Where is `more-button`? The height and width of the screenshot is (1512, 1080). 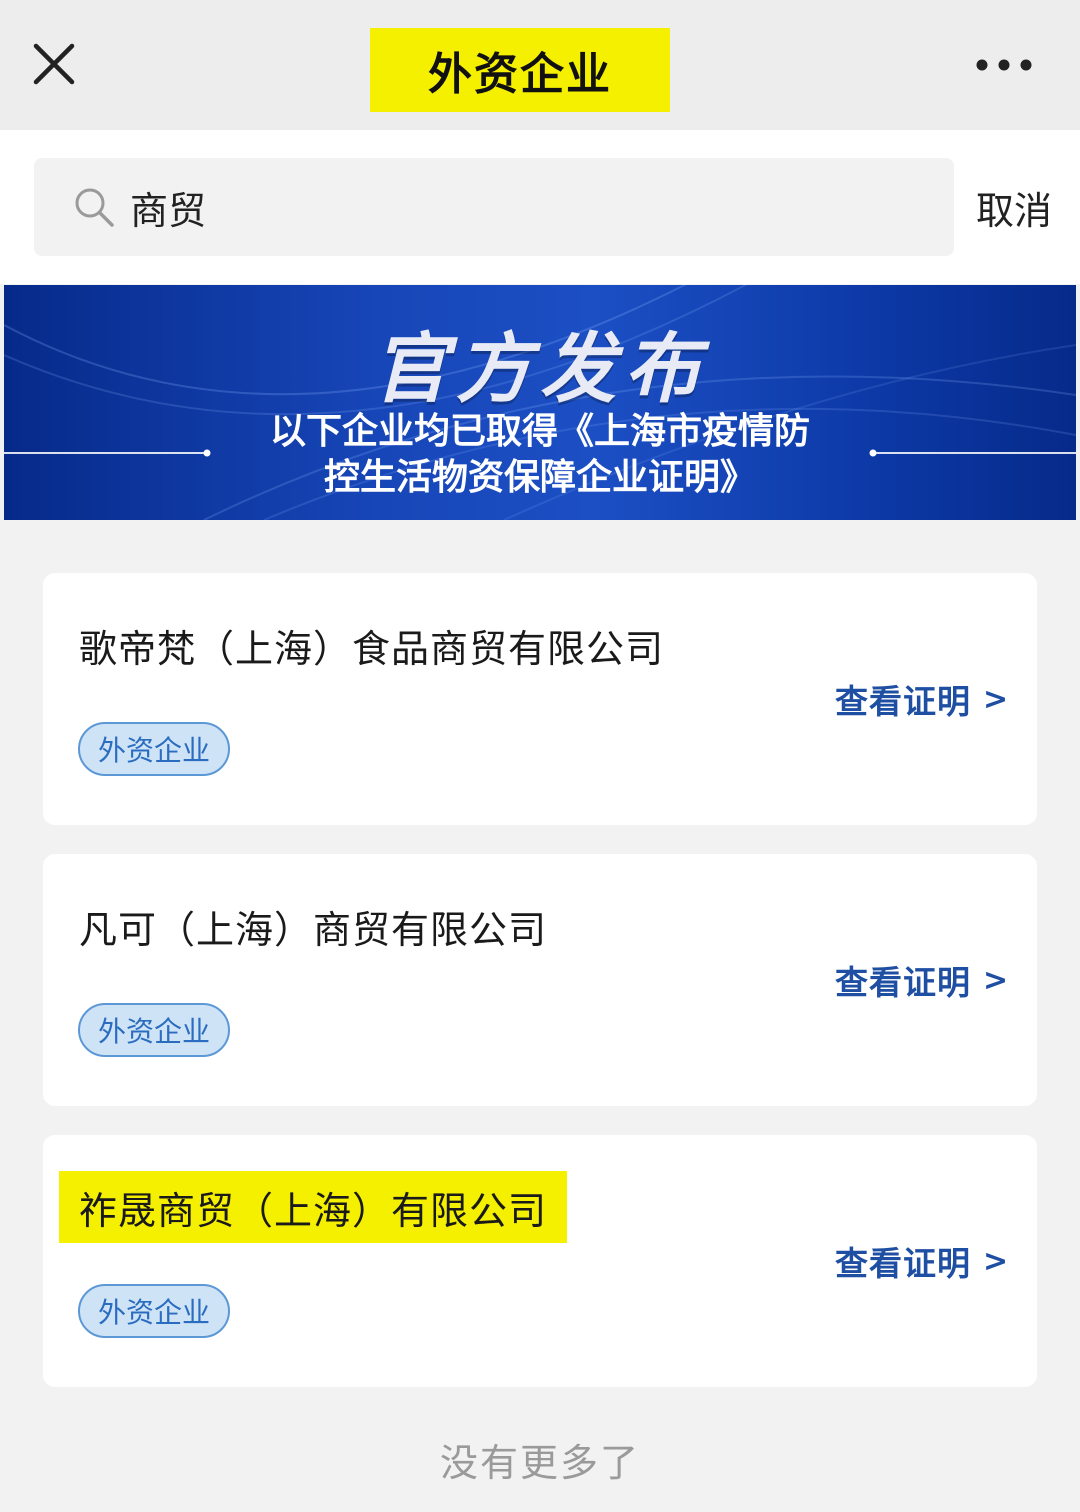
more-button is located at coordinates (1004, 65).